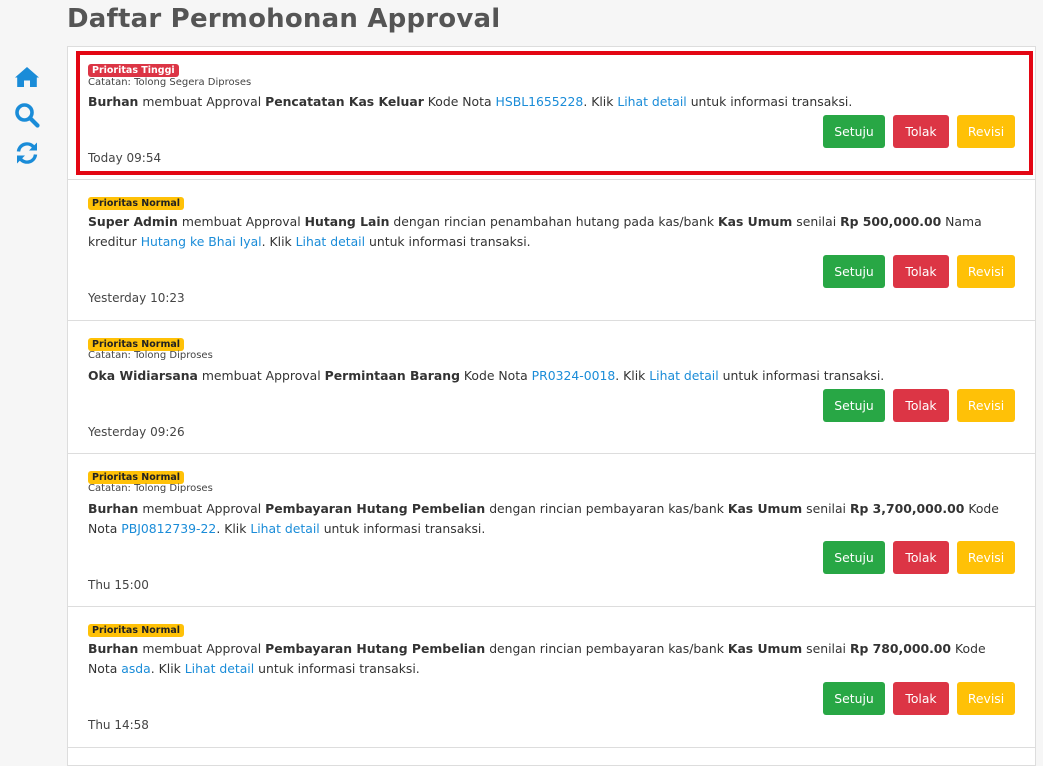 Image resolution: width=1043 pixels, height=766 pixels. Describe the element at coordinates (168, 528) in the screenshot. I see `nota-code-link: PBJ0812739-22` at that location.